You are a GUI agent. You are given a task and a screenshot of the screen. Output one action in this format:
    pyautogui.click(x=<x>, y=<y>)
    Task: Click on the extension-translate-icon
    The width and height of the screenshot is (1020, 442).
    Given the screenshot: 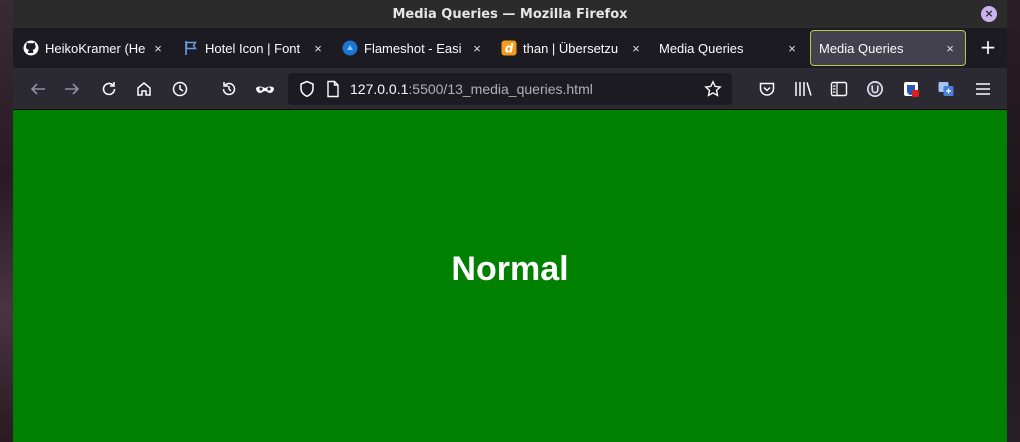 What is the action you would take?
    pyautogui.click(x=946, y=89)
    